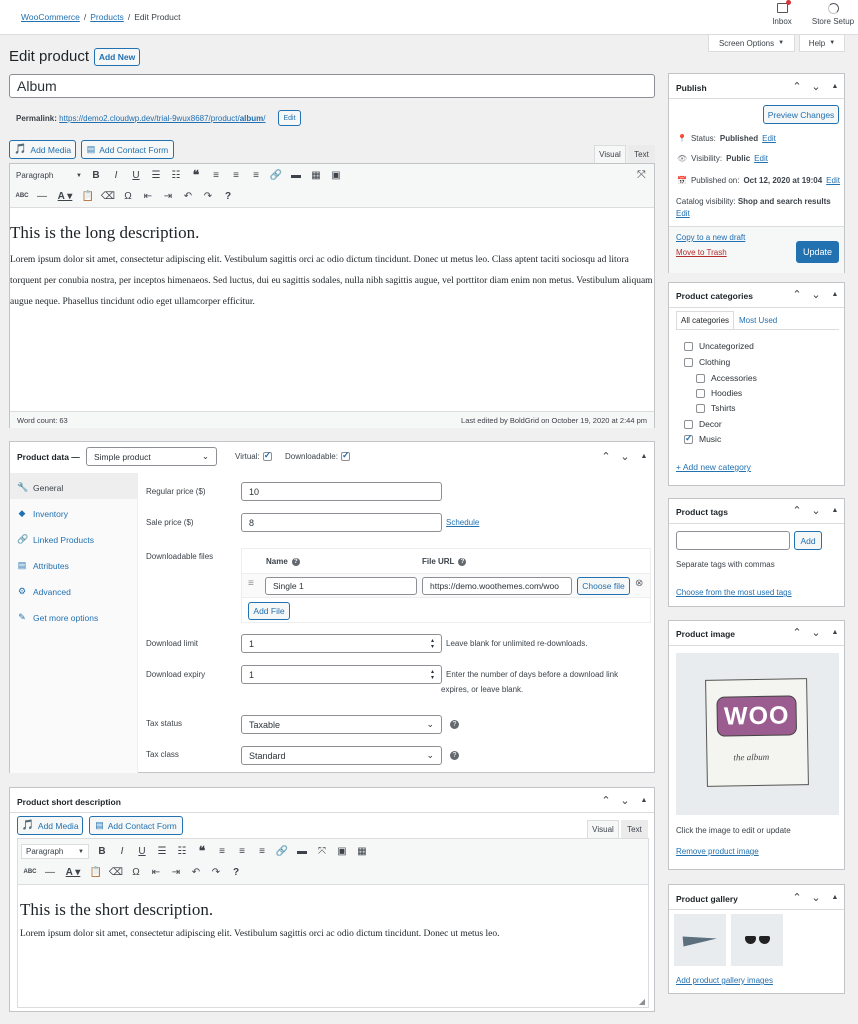  Describe the element at coordinates (316, 175) in the screenshot. I see `table-icon: ▦` at that location.